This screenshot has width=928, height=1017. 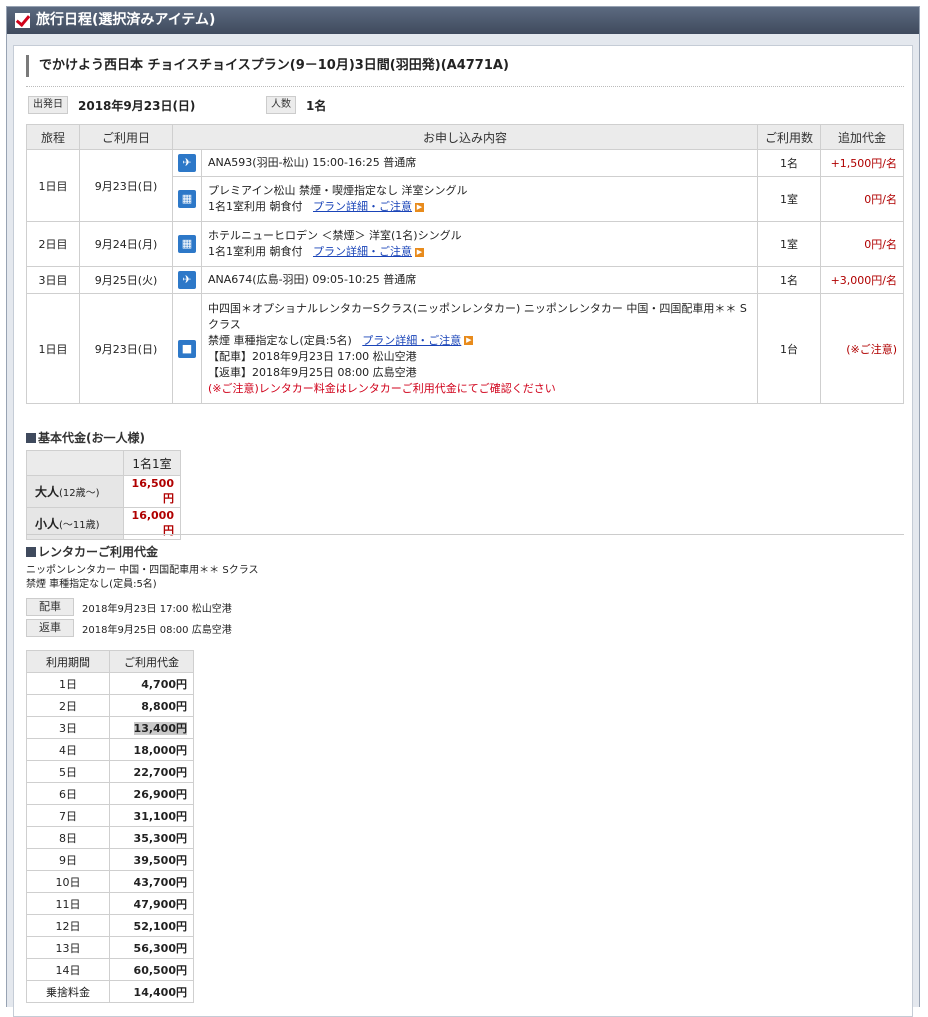 What do you see at coordinates (126, 280) in the screenshot?
I see `date-cell: 9月25日(火)` at bounding box center [126, 280].